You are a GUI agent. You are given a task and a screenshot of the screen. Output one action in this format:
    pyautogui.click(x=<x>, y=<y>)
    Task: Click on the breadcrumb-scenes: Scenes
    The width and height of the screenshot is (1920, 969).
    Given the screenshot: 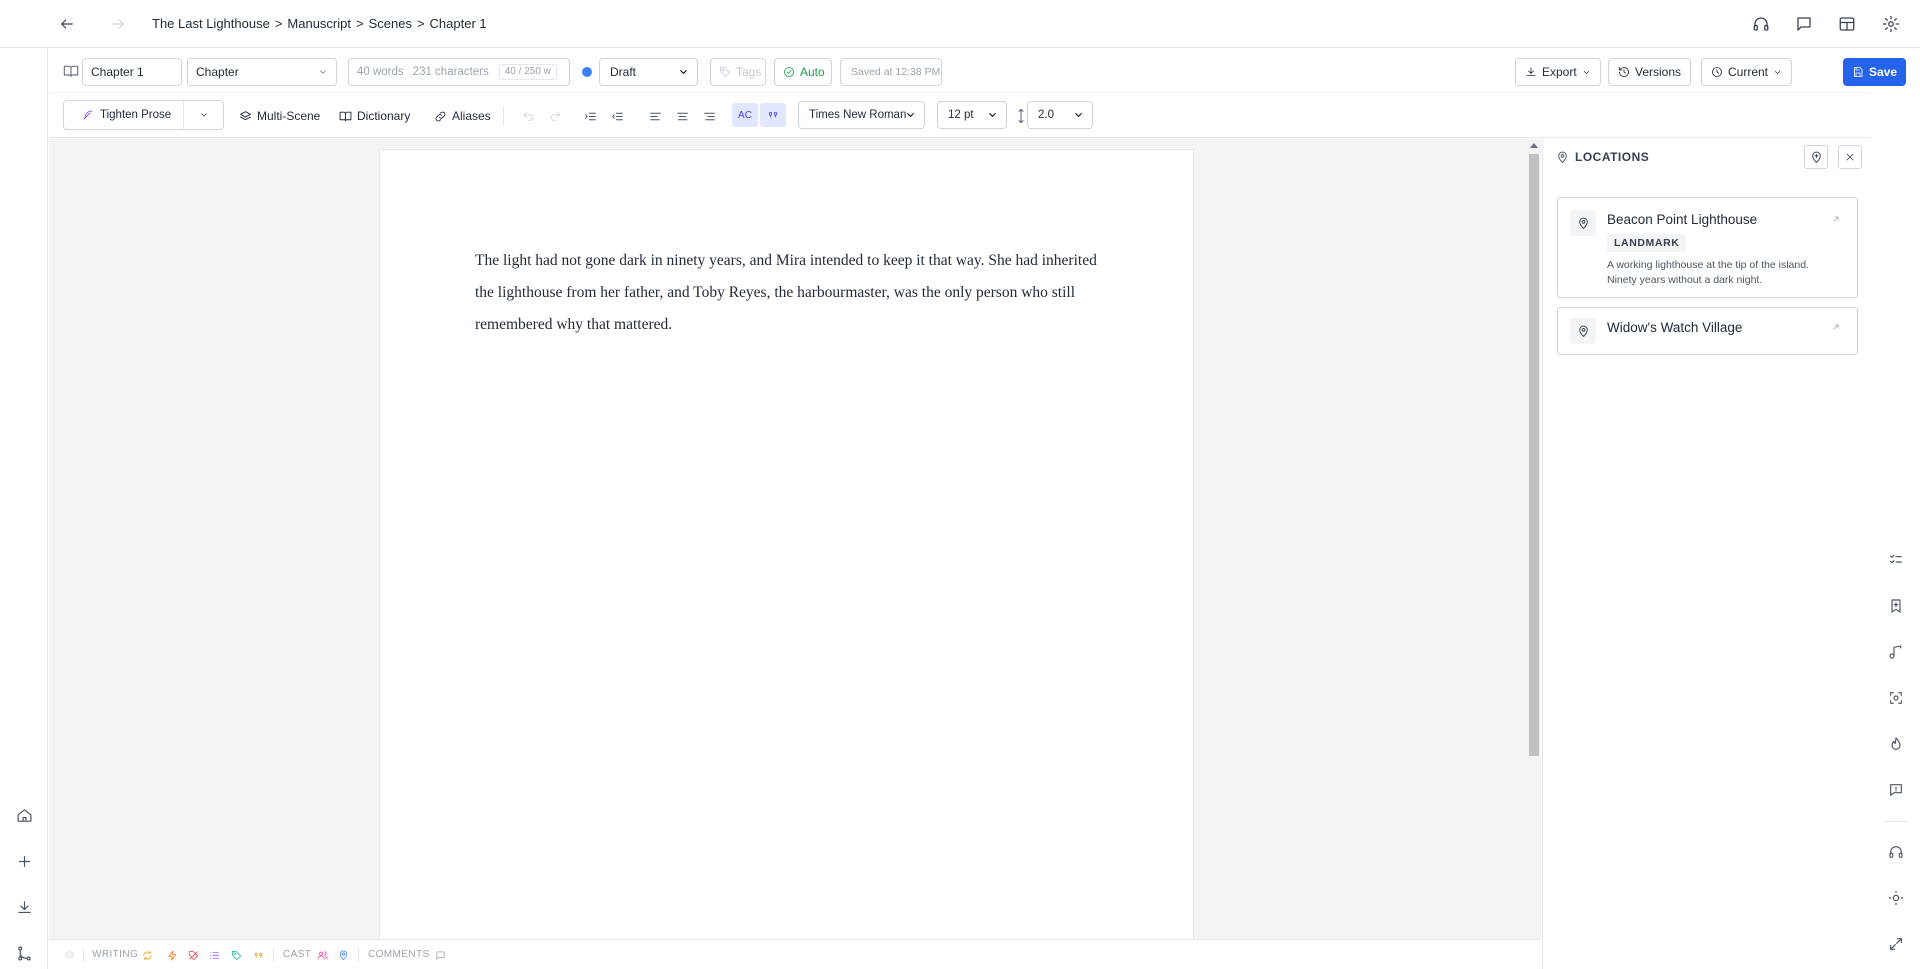 What is the action you would take?
    pyautogui.click(x=390, y=23)
    